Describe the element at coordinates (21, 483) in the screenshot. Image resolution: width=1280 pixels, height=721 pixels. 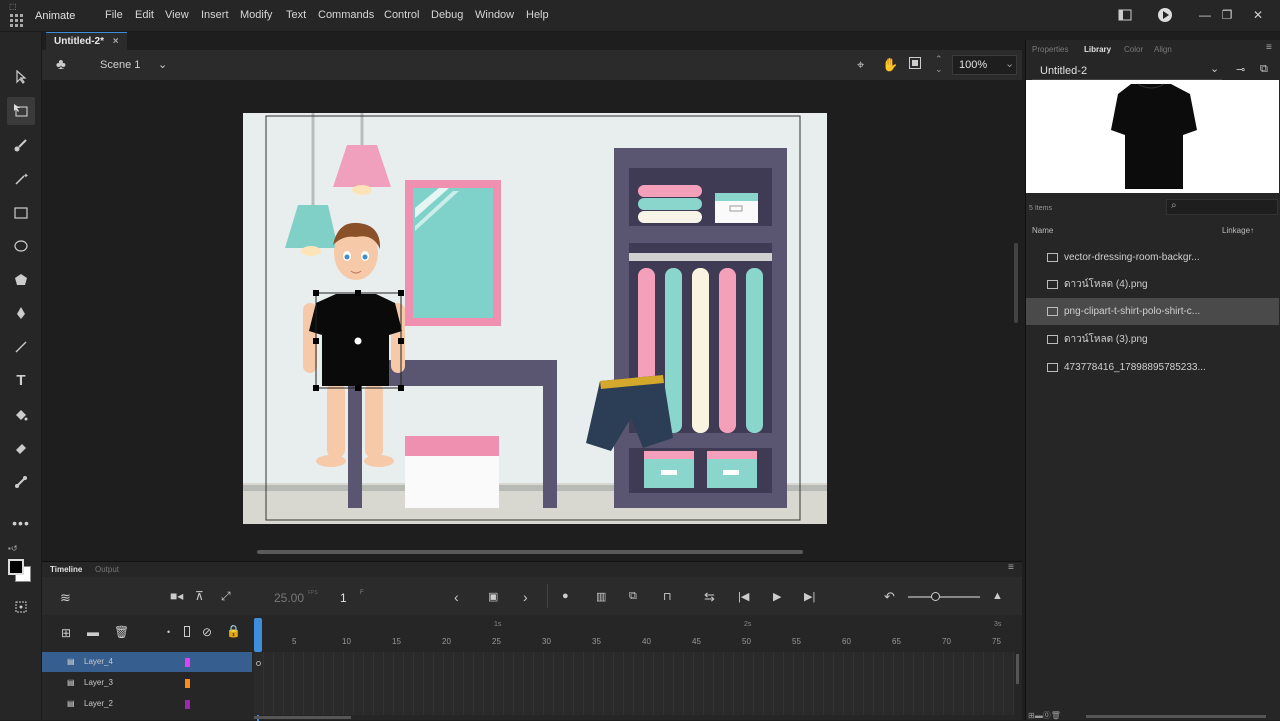
I see `bone-tool-icon` at that location.